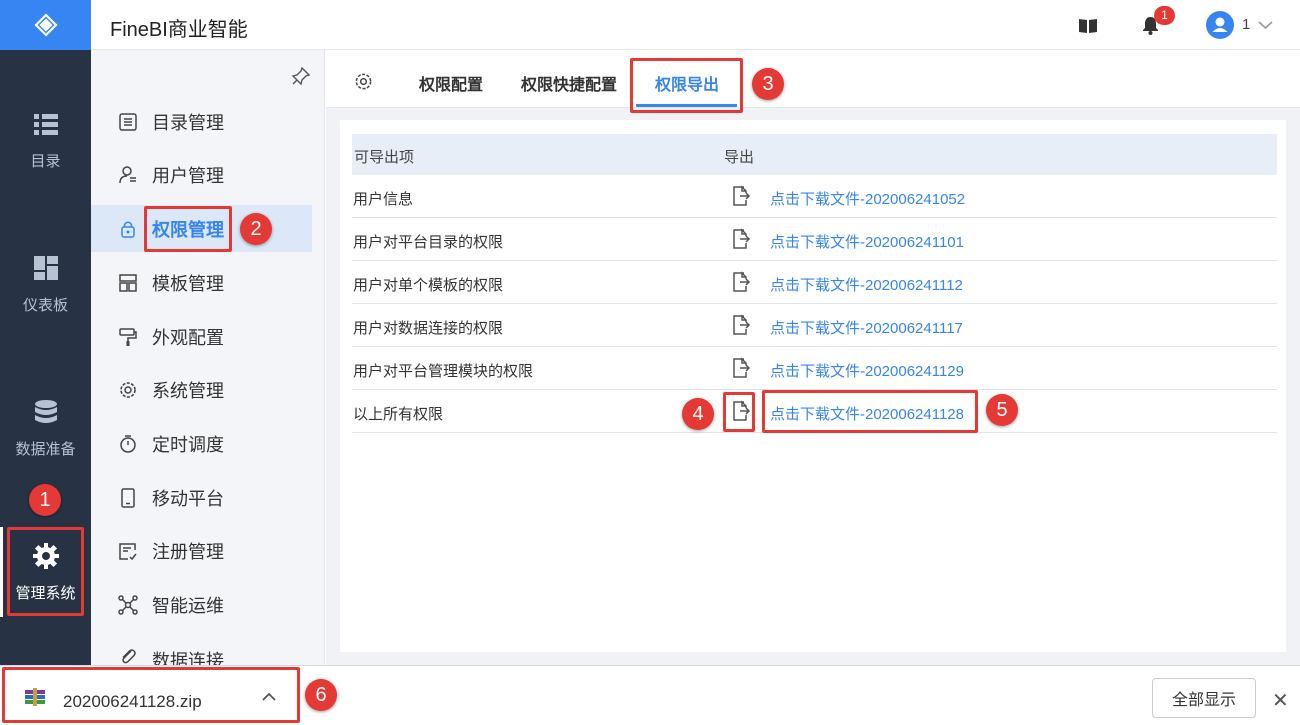  I want to click on menu-label: 系统管理, so click(188, 390).